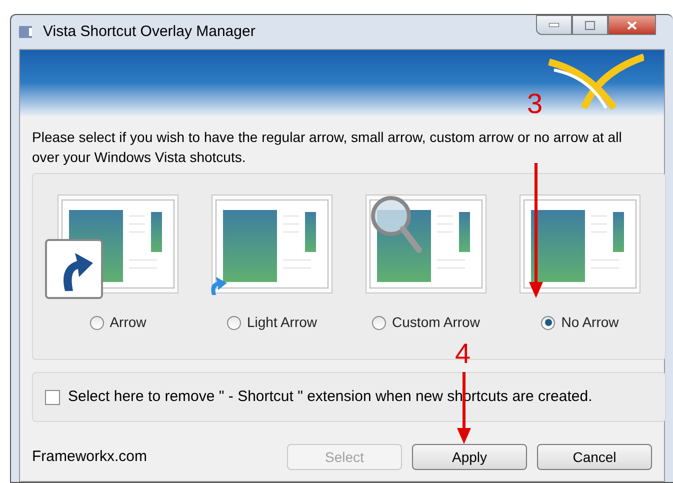  I want to click on window-title: Vista Shortcut Overlay Manager, so click(149, 32).